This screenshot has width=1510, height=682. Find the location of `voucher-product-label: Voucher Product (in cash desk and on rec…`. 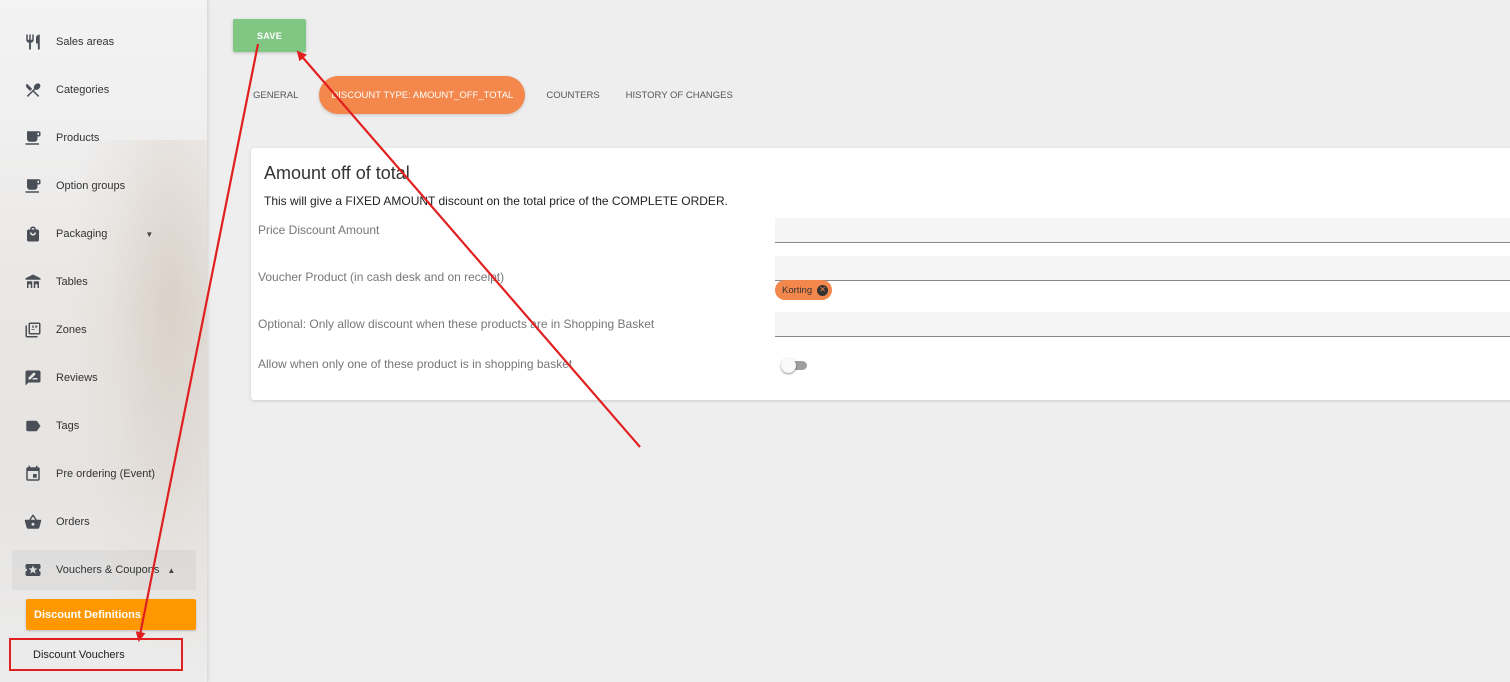

voucher-product-label: Voucher Product (in cash desk and on rec… is located at coordinates (381, 277).